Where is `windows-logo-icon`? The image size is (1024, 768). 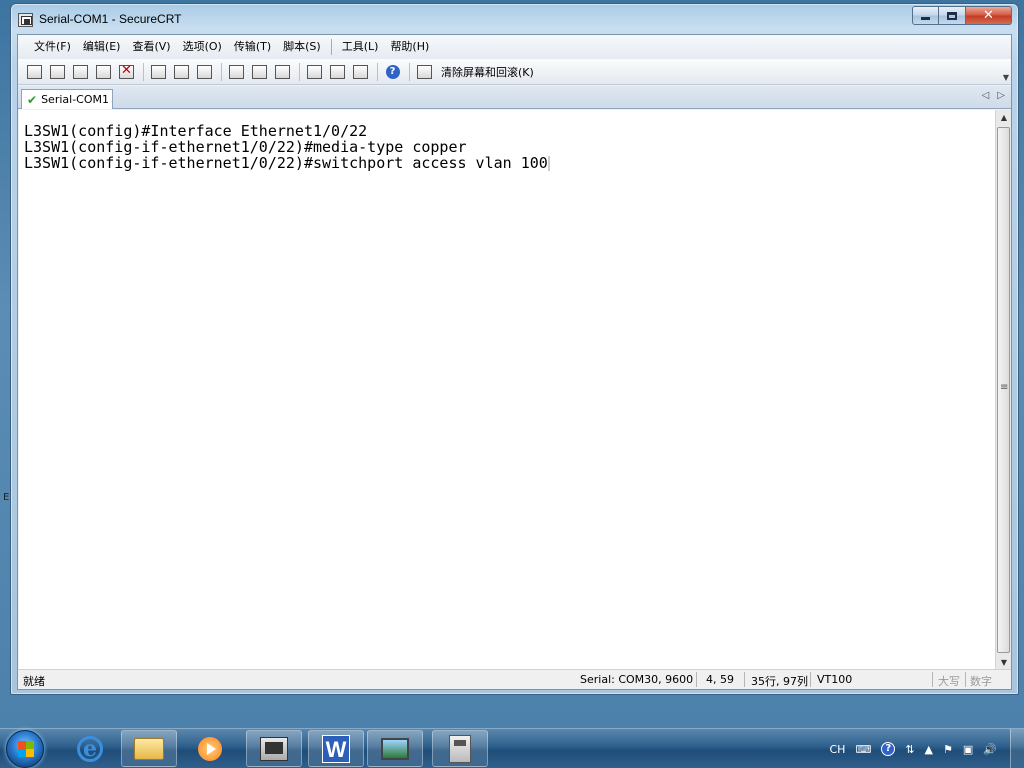 windows-logo-icon is located at coordinates (26, 749).